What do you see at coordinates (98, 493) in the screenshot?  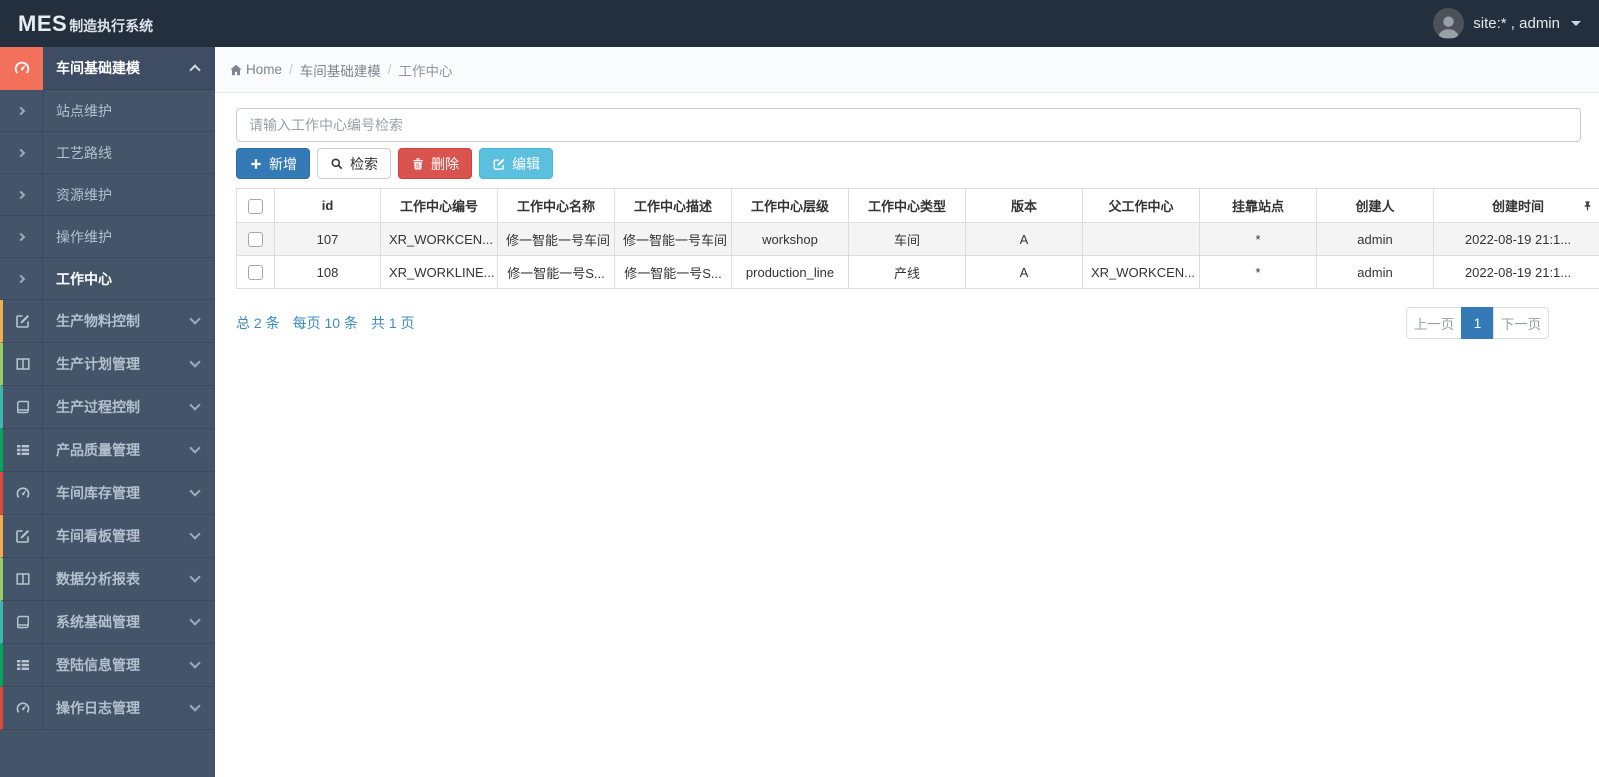 I see `sidebar-item-label: 车间库存管理` at bounding box center [98, 493].